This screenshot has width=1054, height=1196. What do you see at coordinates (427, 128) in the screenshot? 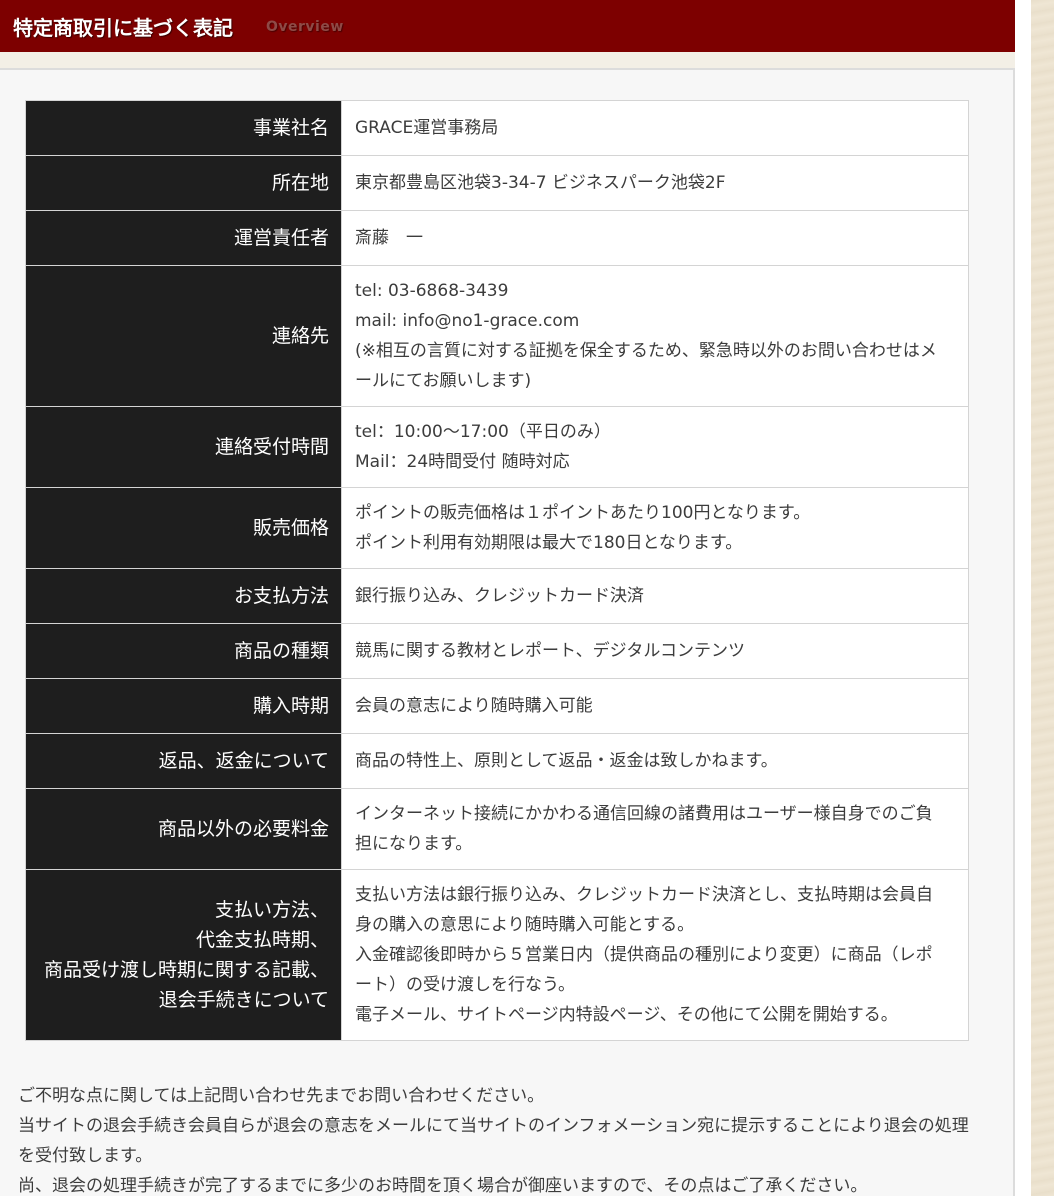
I see `row-value-line: GRACE運営事務局` at bounding box center [427, 128].